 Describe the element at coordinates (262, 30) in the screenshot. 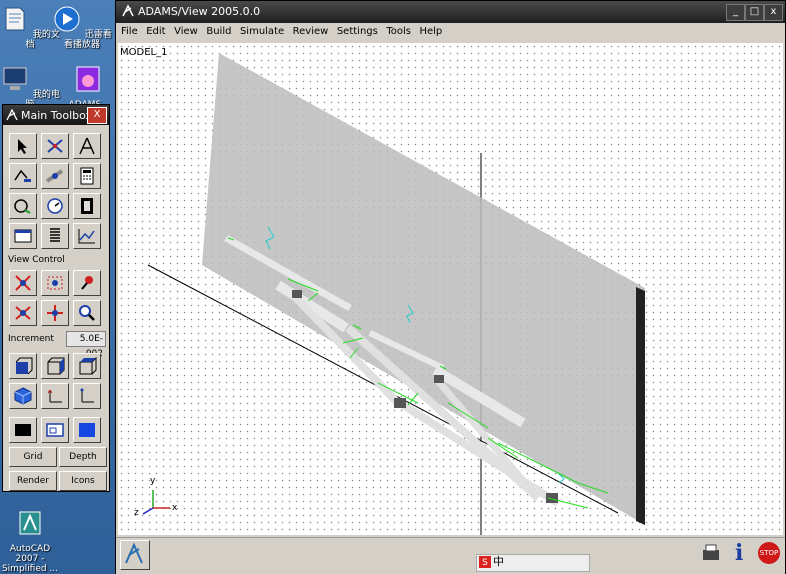

I see `menu-simulate: Simulate` at that location.